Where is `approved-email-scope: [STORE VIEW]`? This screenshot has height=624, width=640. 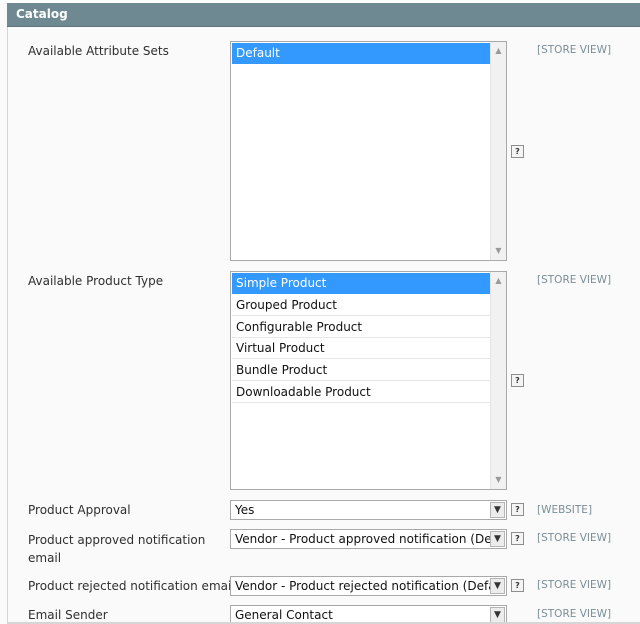
approved-email-scope: [STORE VIEW] is located at coordinates (574, 538).